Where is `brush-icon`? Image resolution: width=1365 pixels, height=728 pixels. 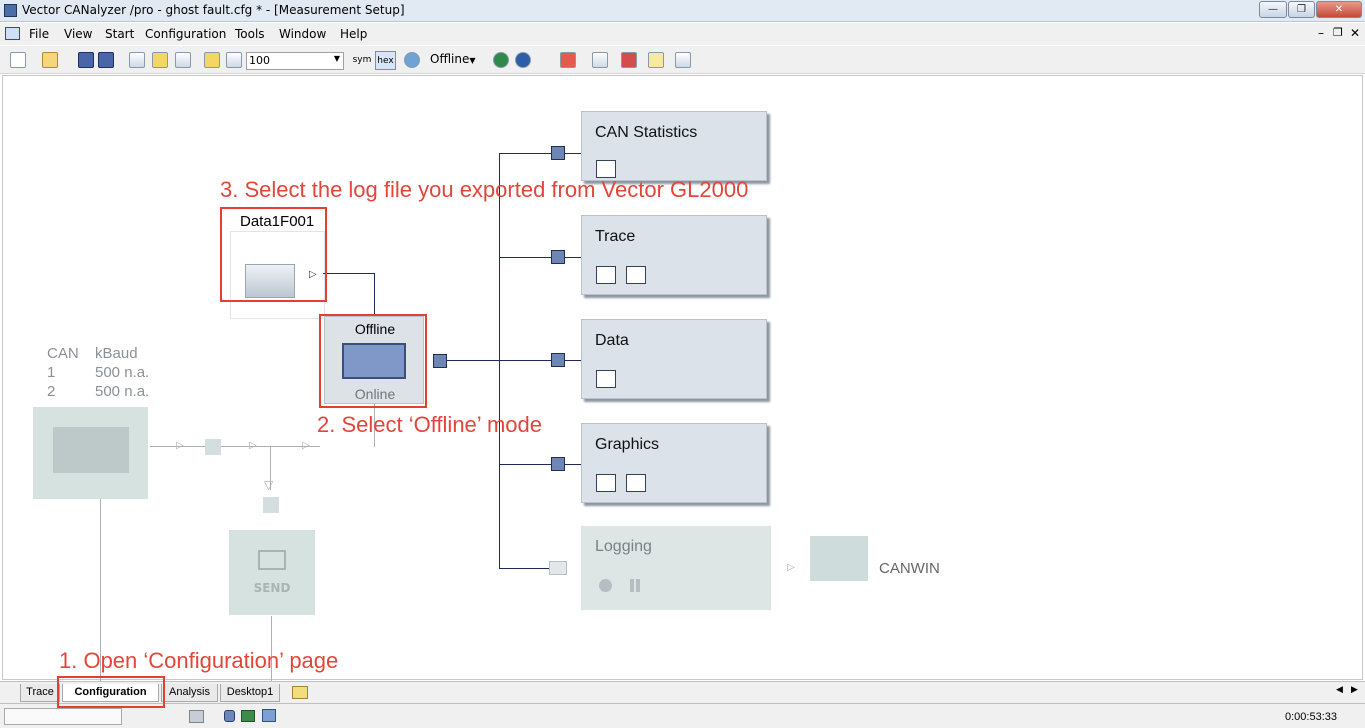 brush-icon is located at coordinates (629, 60).